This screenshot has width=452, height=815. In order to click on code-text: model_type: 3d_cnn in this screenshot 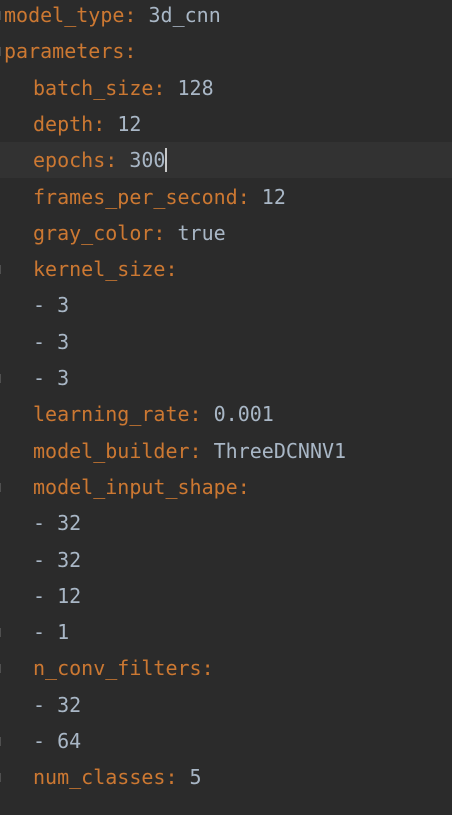, I will do `click(112, 16)`.